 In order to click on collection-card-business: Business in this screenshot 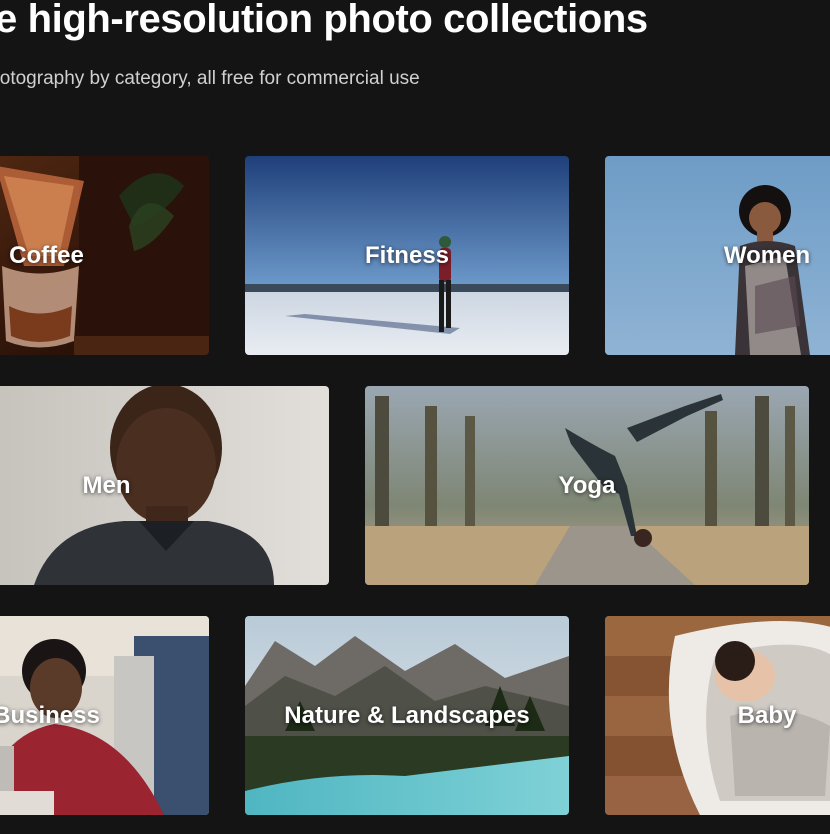, I will do `click(104, 715)`.